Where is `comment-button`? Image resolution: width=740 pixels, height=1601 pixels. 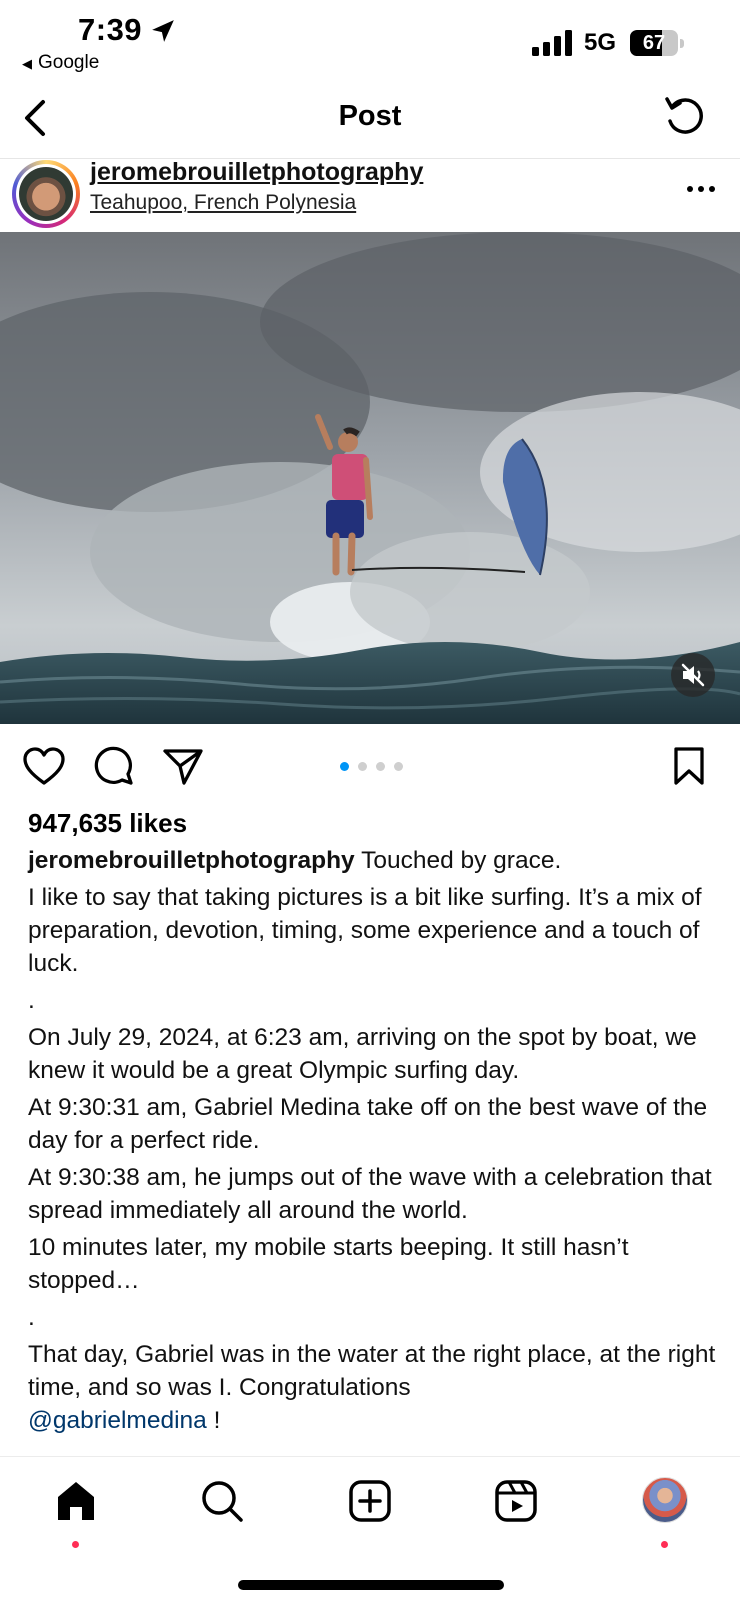
comment-button is located at coordinates (114, 766).